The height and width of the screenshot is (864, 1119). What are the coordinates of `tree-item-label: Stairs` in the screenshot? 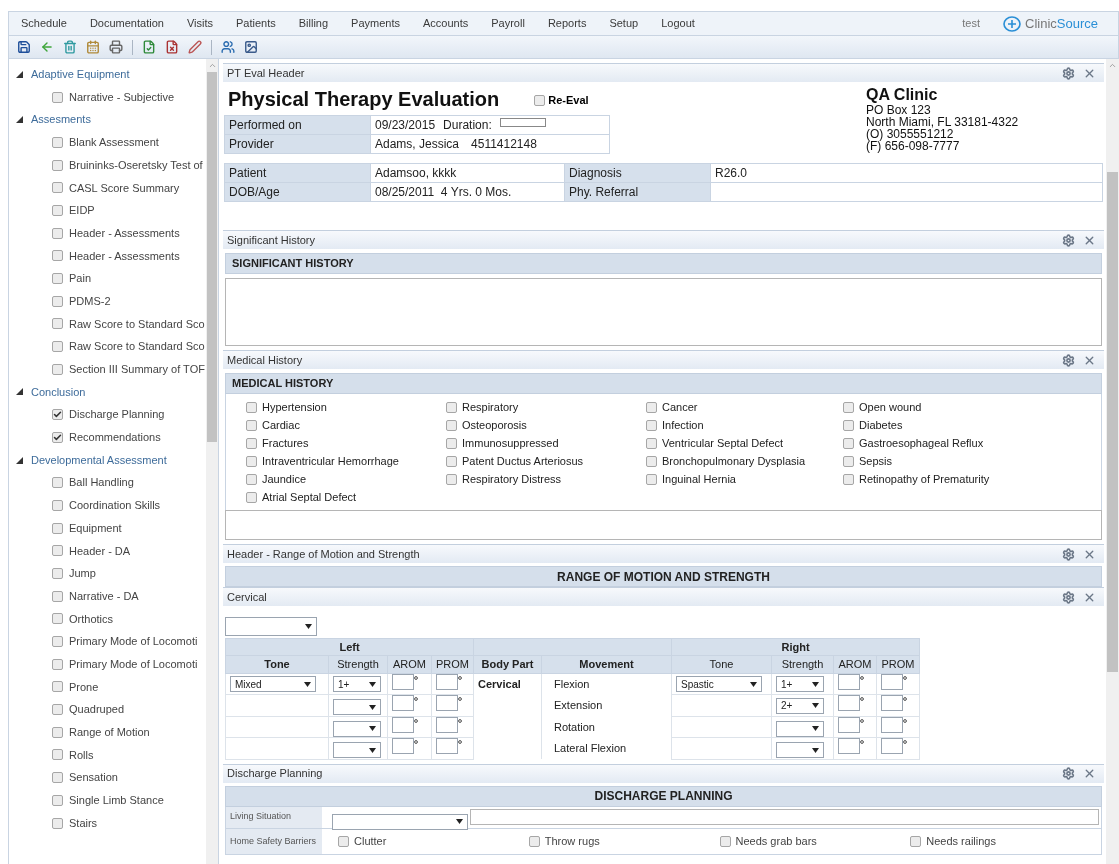 It's located at (83, 823).